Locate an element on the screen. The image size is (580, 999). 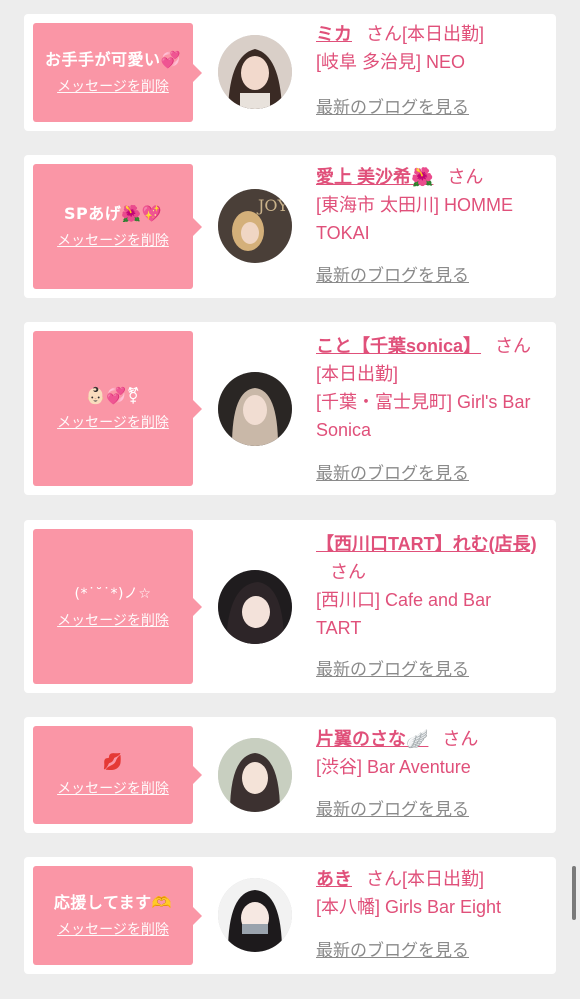
message-text: 応援してます🫶 is located at coordinates (113, 902).